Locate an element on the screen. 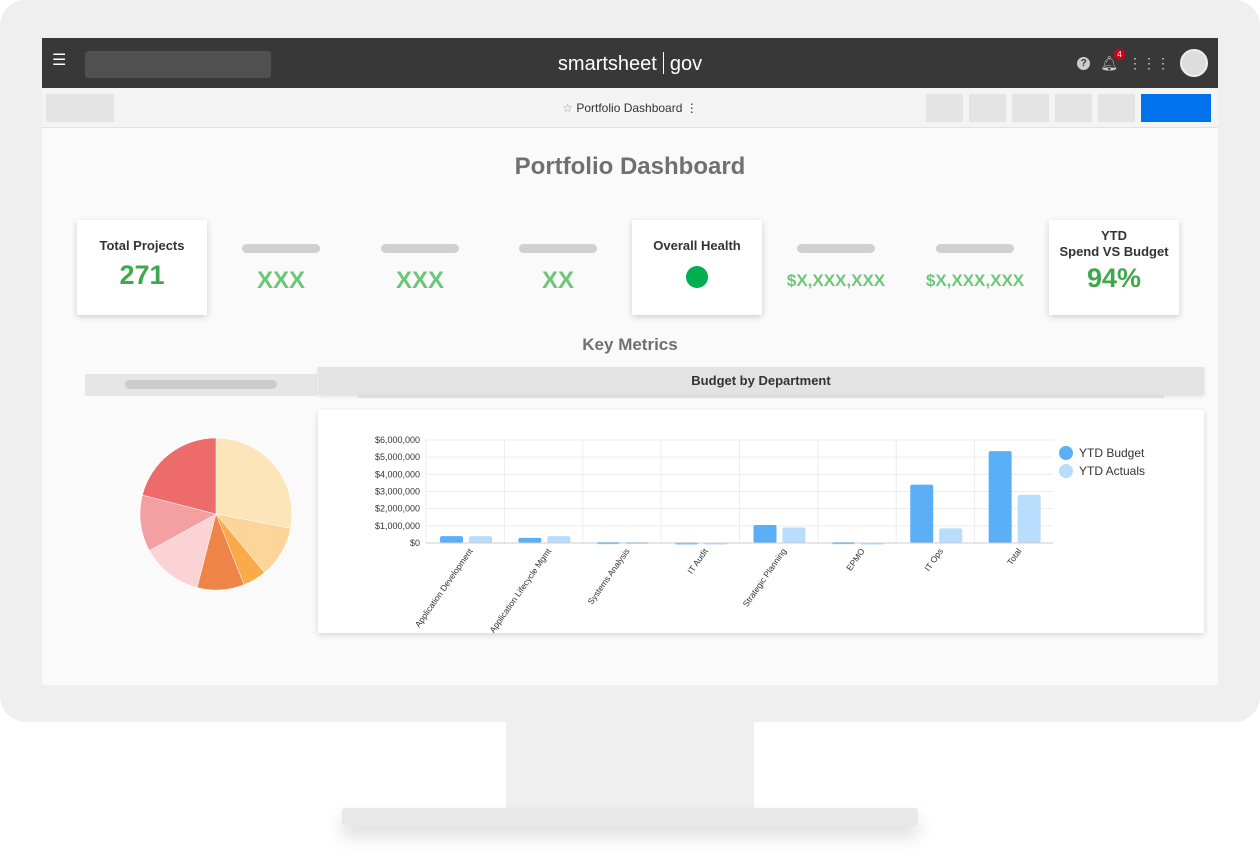  x-tick-label: Strategic Planning is located at coordinates (765, 577).